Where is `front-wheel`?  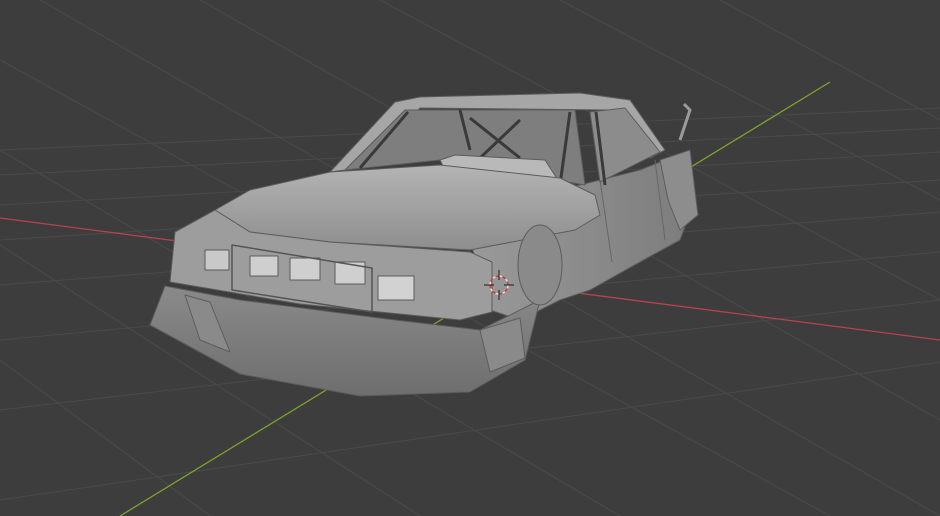
front-wheel is located at coordinates (540, 265).